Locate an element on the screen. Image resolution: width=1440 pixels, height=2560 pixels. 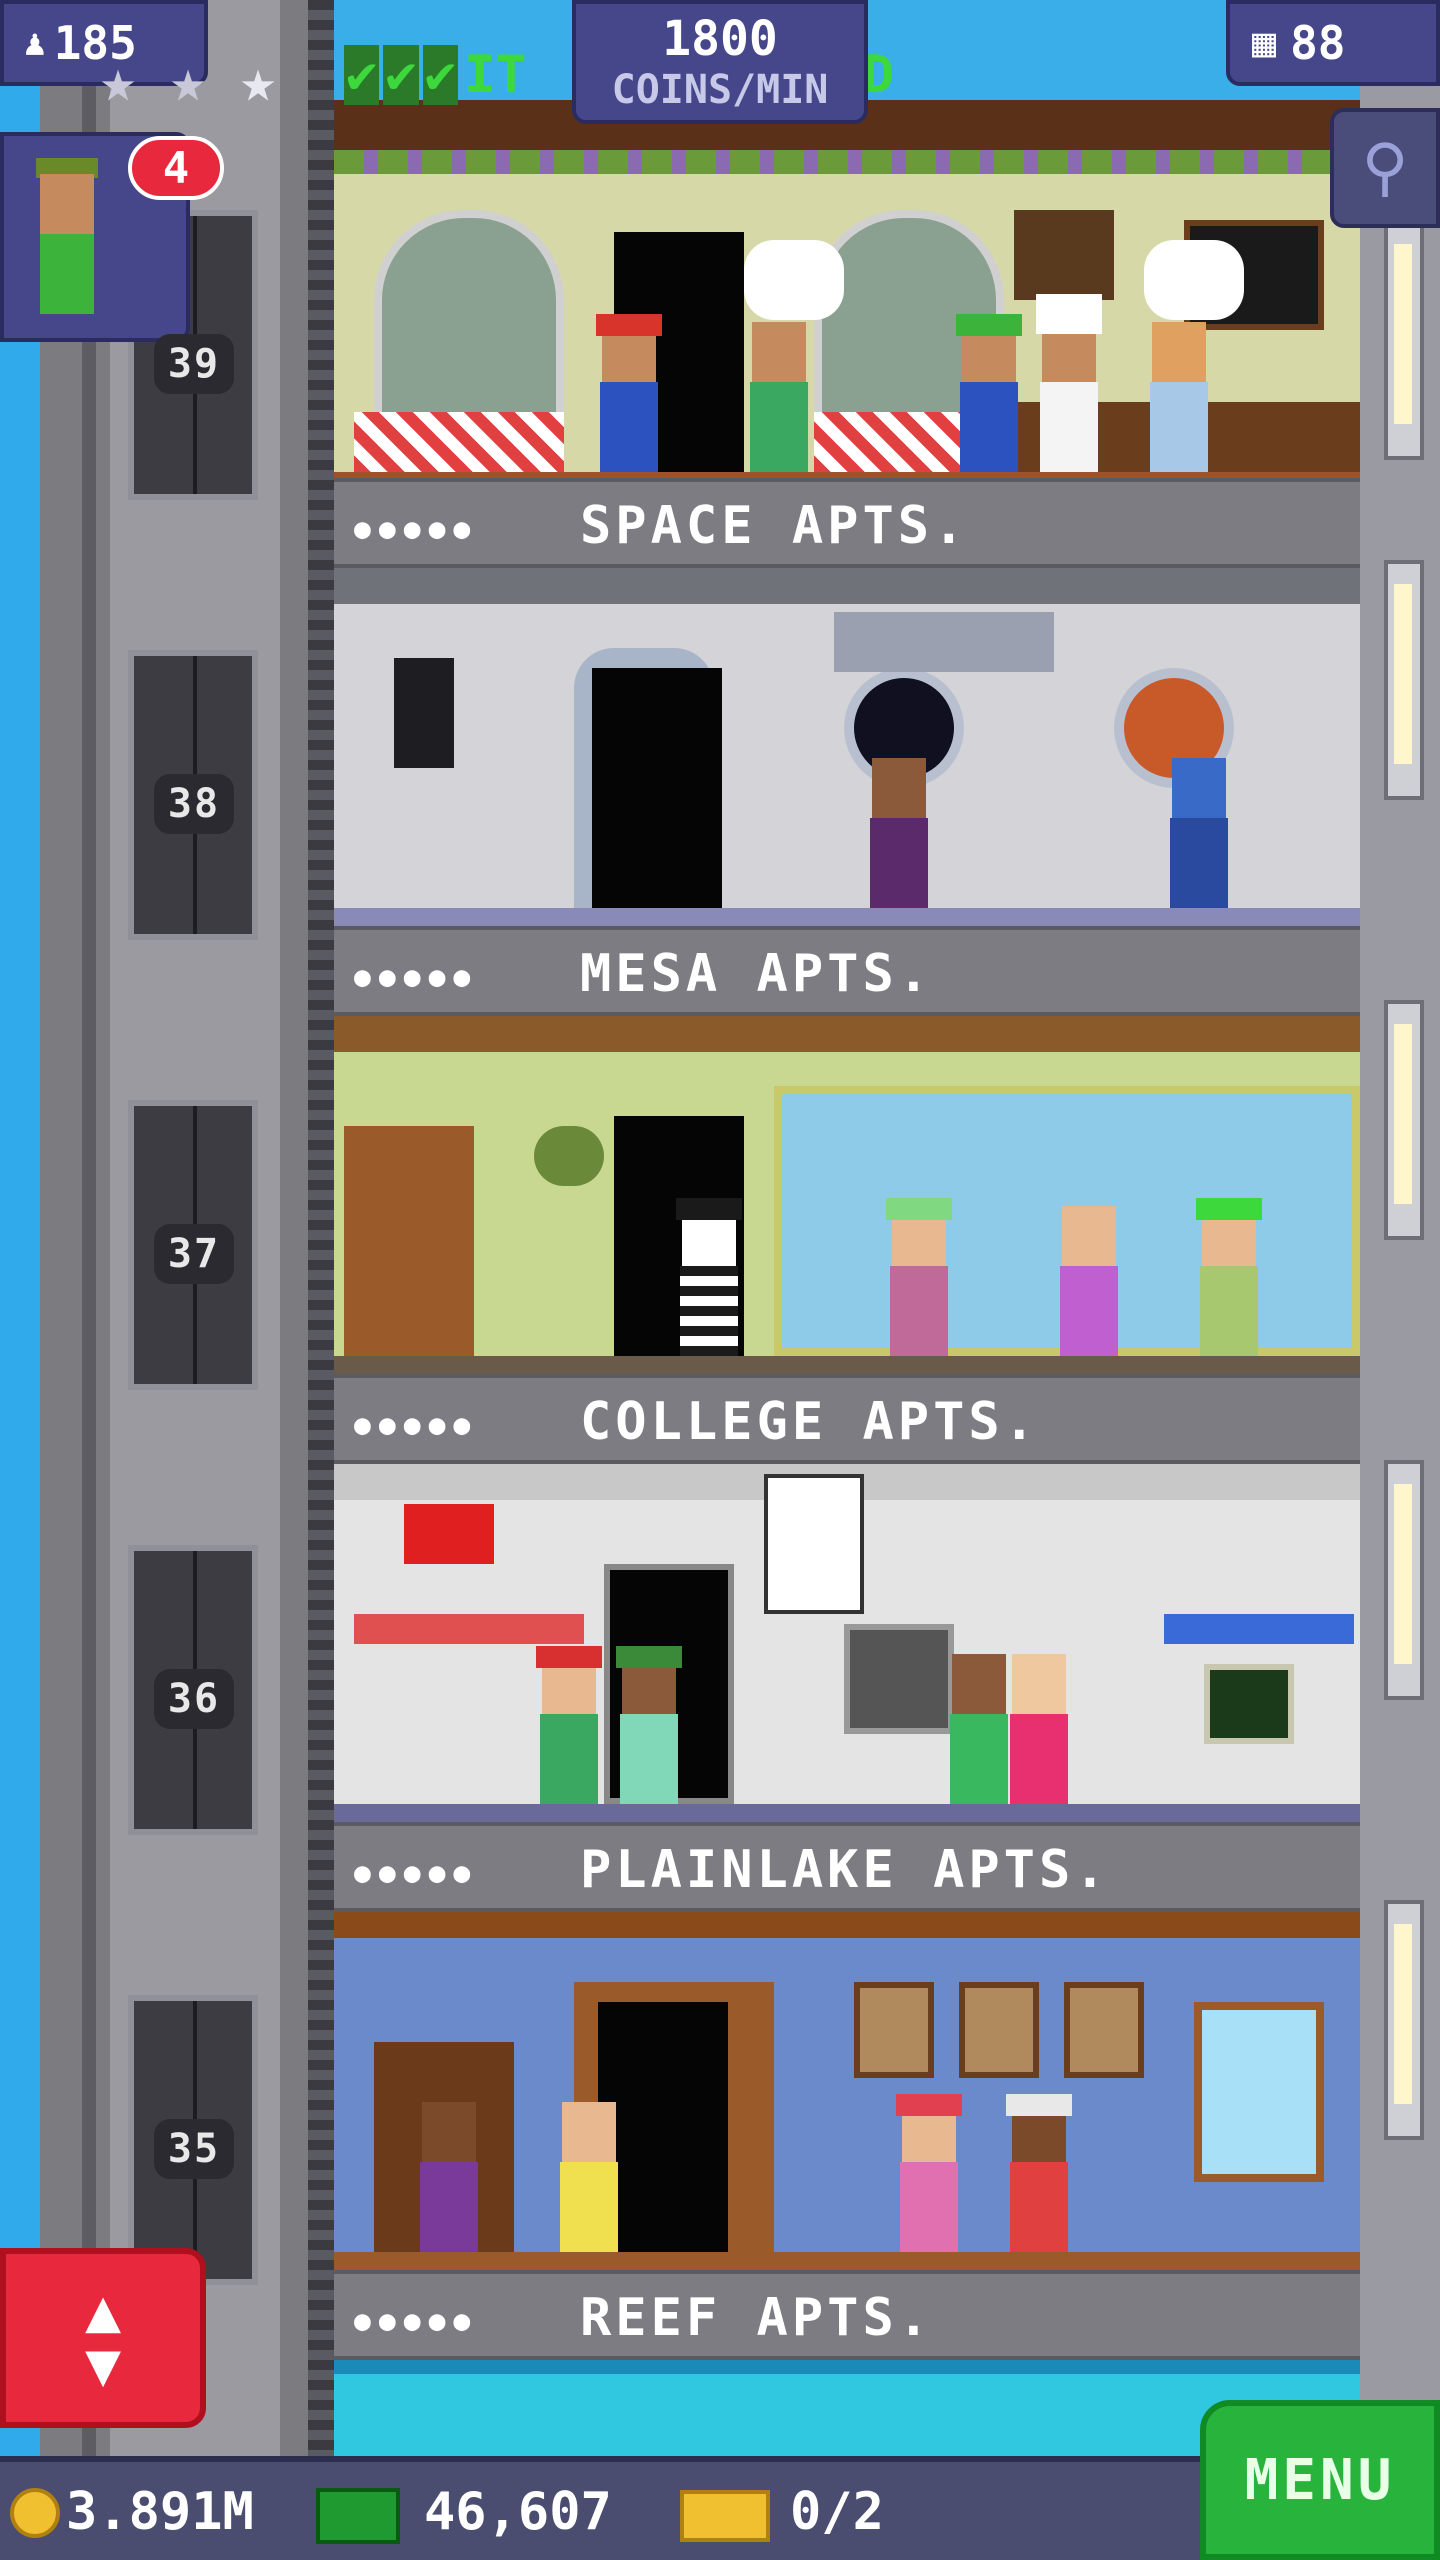
up-down-arrows-icon: ▲ ▼ is located at coordinates (103, 2338).